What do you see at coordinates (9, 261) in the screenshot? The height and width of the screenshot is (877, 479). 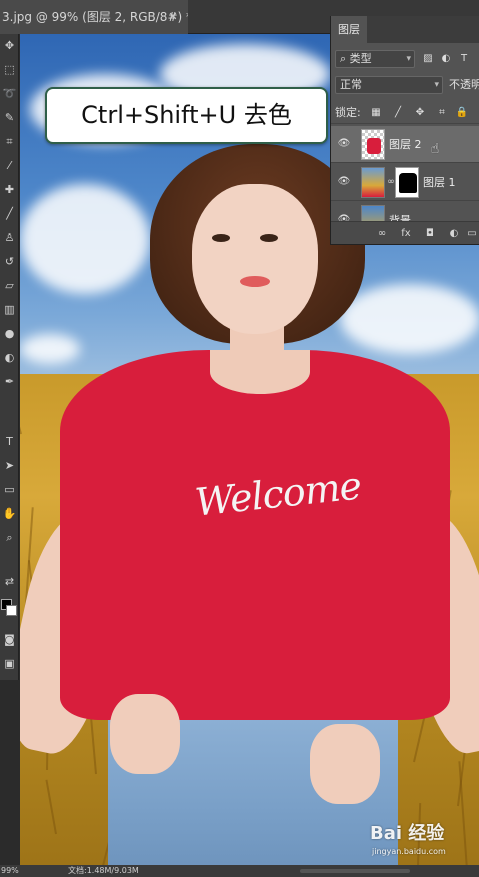 I see `history-brush-icon: ↺` at bounding box center [9, 261].